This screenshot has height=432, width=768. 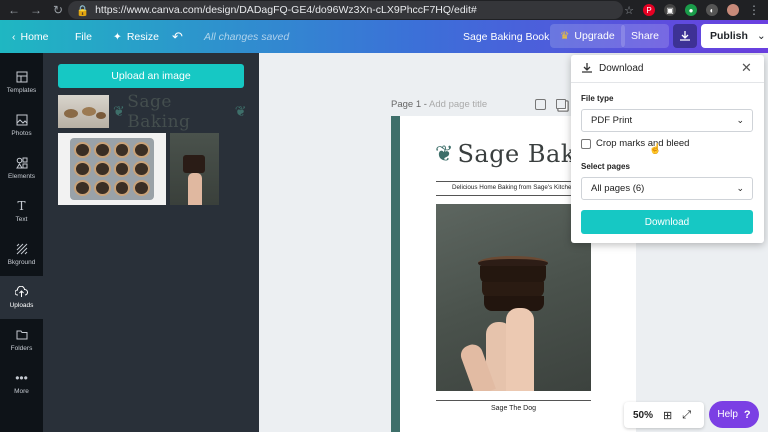 What do you see at coordinates (21, 120) in the screenshot?
I see `photos-icon` at bounding box center [21, 120].